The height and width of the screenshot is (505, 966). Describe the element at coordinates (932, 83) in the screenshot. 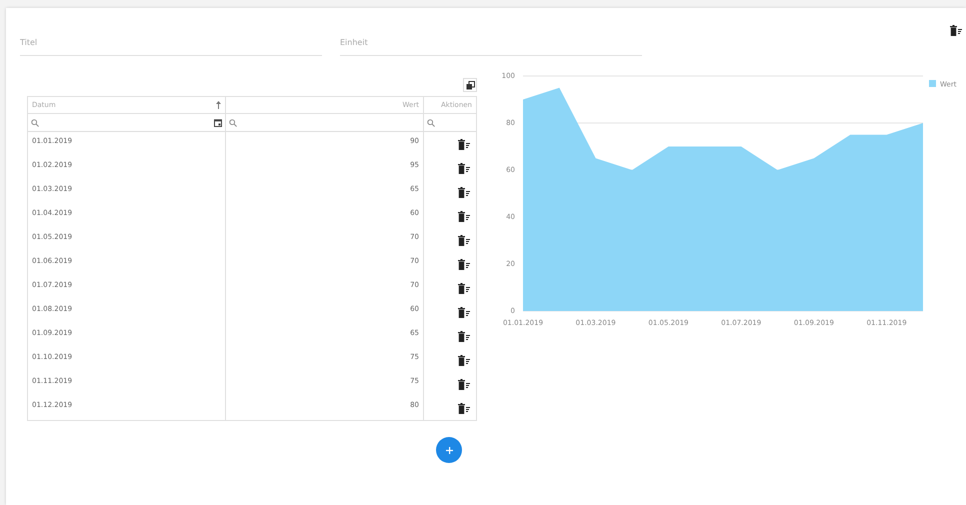

I see `legend-swatch` at that location.